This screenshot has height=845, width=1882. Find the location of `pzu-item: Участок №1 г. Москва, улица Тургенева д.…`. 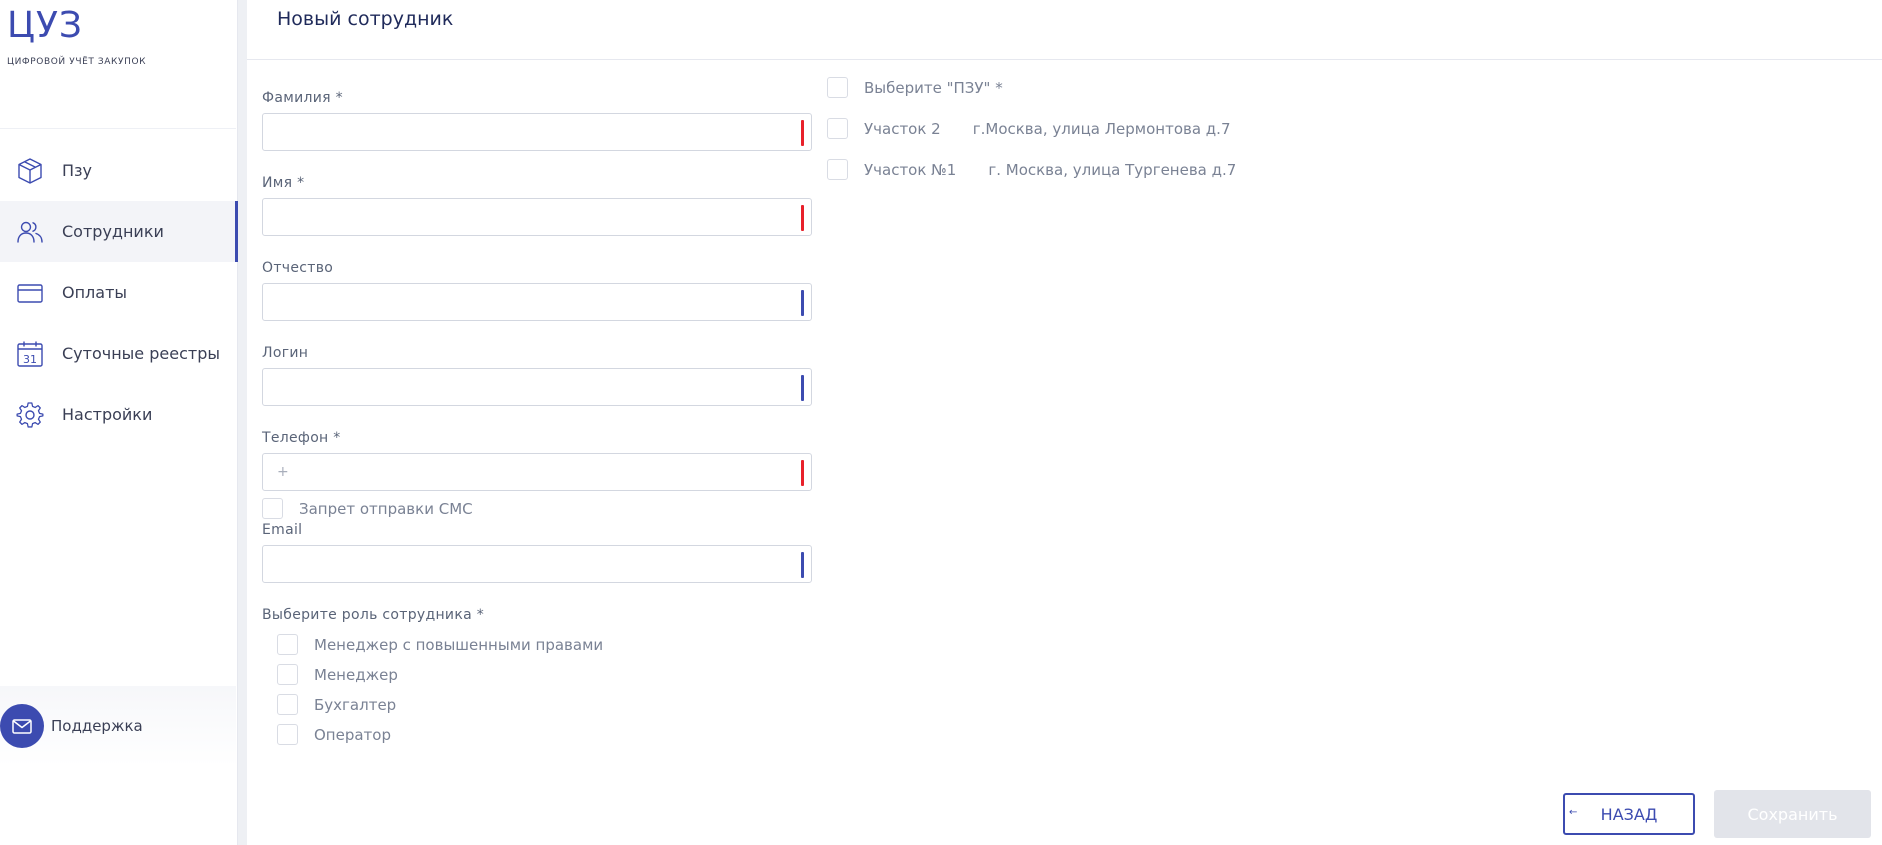

pzu-item: Участок №1 г. Москва, улица Тургенева д.… is located at coordinates (1031, 169).